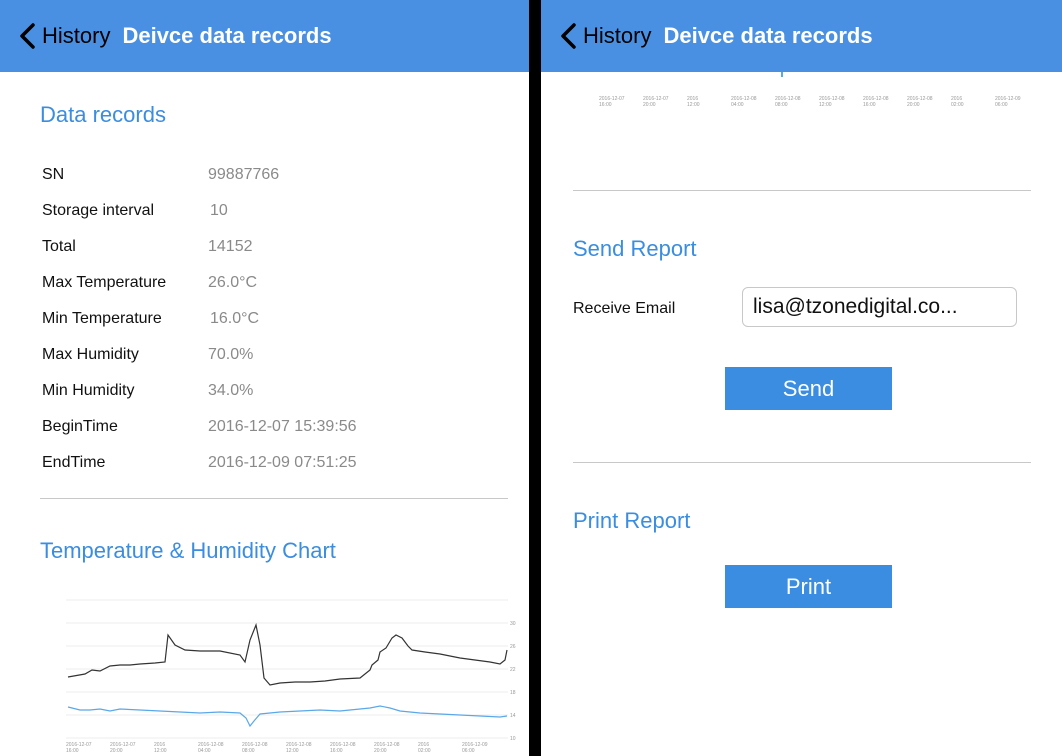 Image resolution: width=1062 pixels, height=756 pixels. Describe the element at coordinates (513, 681) in the screenshot. I see `chart-y-ticks: 30 26 22 18 14 10` at that location.